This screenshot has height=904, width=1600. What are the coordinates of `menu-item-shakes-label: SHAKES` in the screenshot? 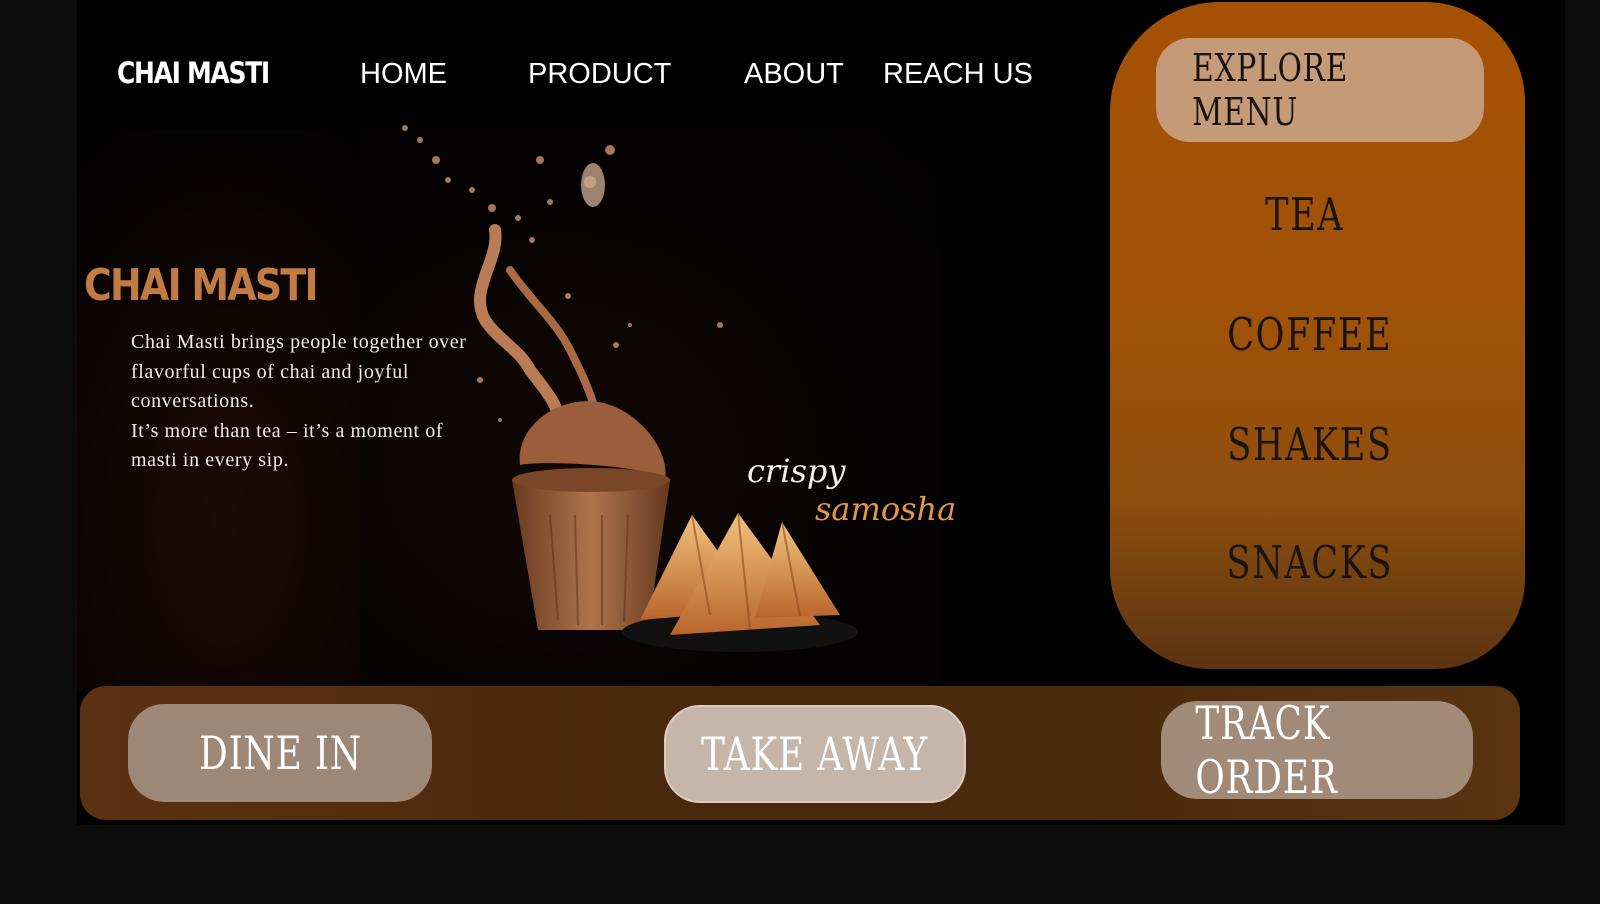 It's located at (1310, 444).